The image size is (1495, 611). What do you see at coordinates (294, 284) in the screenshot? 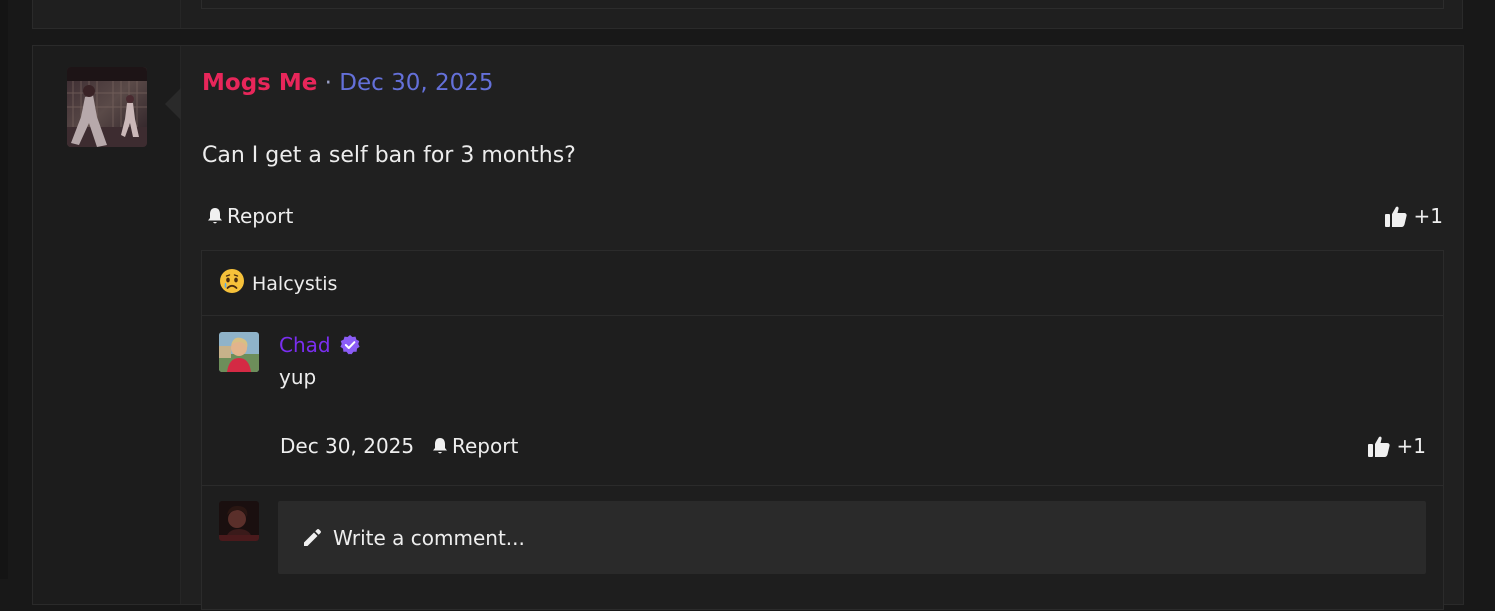
I see `reaction-username: Halcystis` at bounding box center [294, 284].